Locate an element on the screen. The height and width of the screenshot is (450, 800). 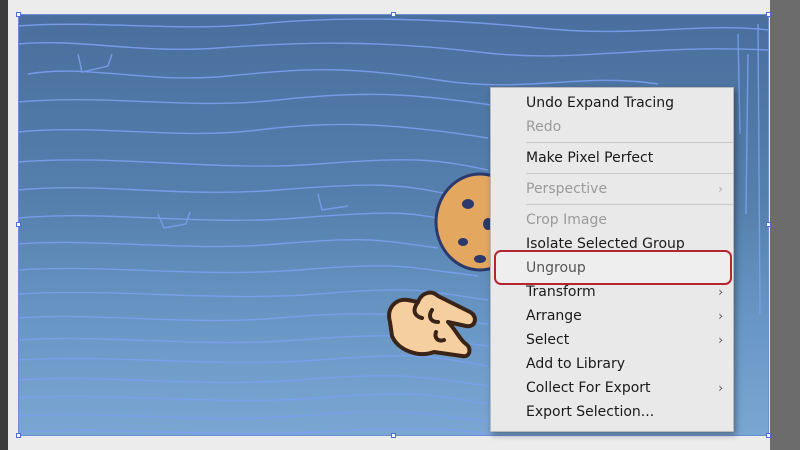
menu-item-label: Undo Expand Tracing is located at coordinates (600, 103).